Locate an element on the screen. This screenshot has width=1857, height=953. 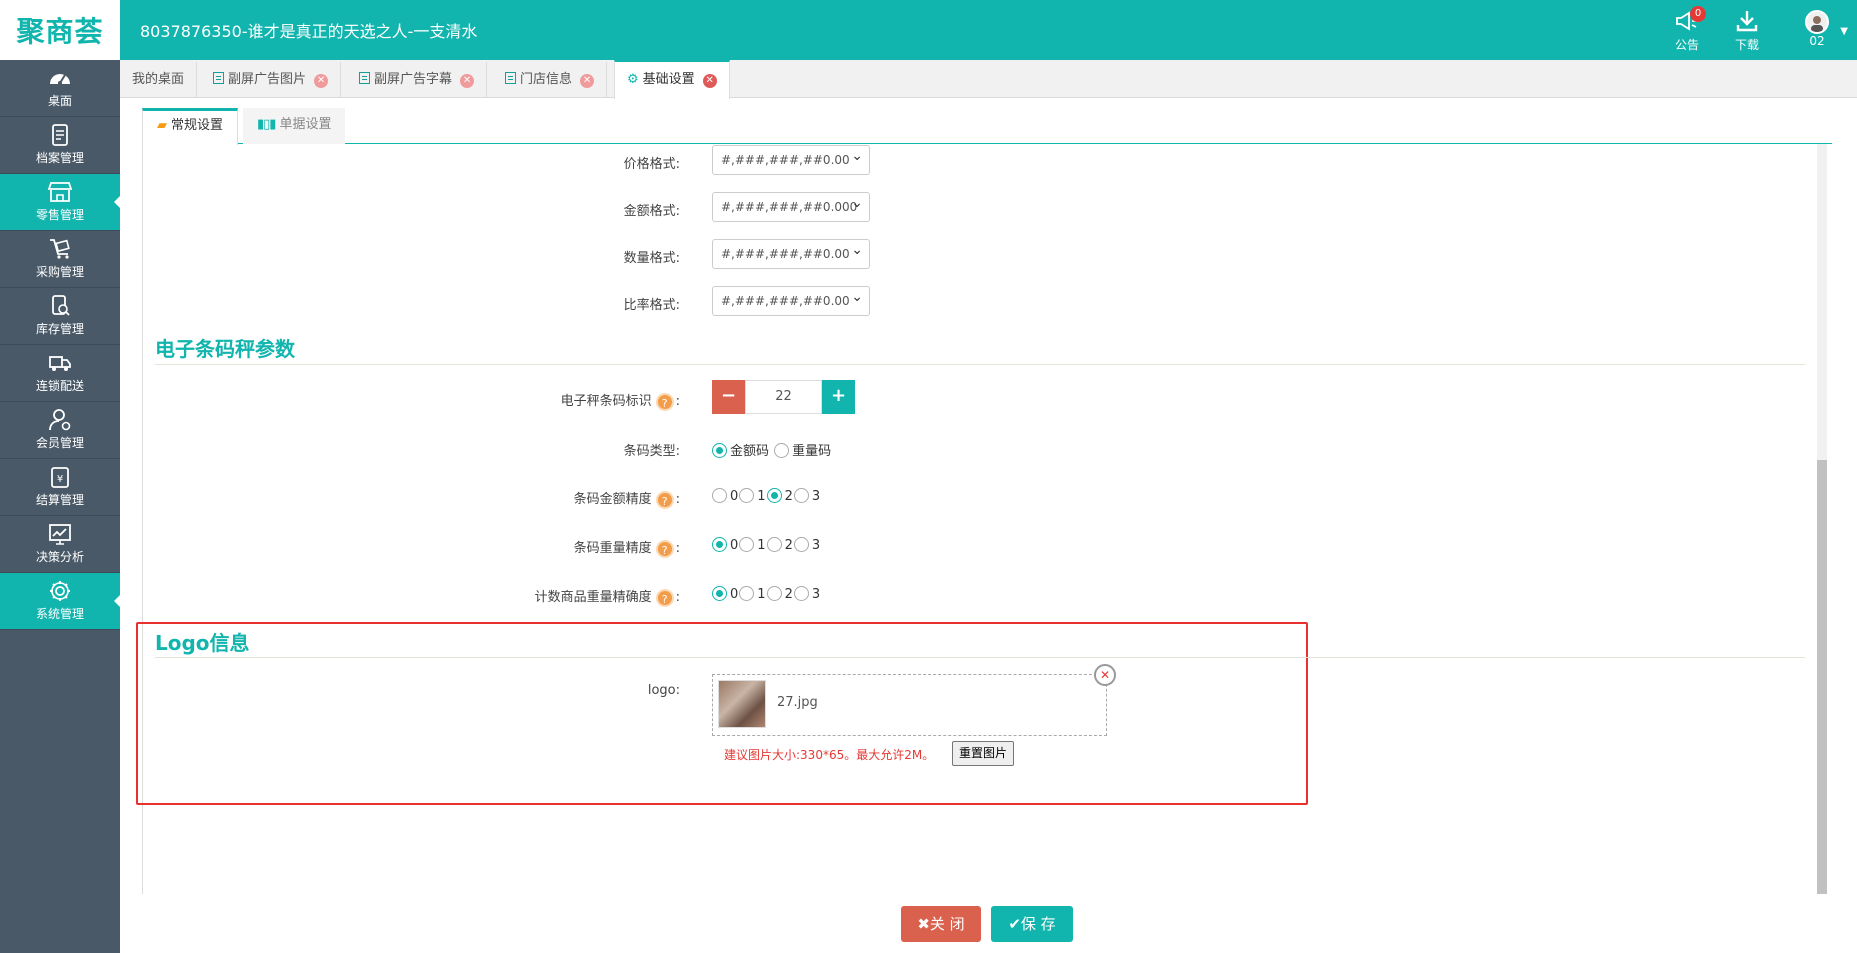
sidebar-item-retail: 零售管理 is located at coordinates (60, 202).